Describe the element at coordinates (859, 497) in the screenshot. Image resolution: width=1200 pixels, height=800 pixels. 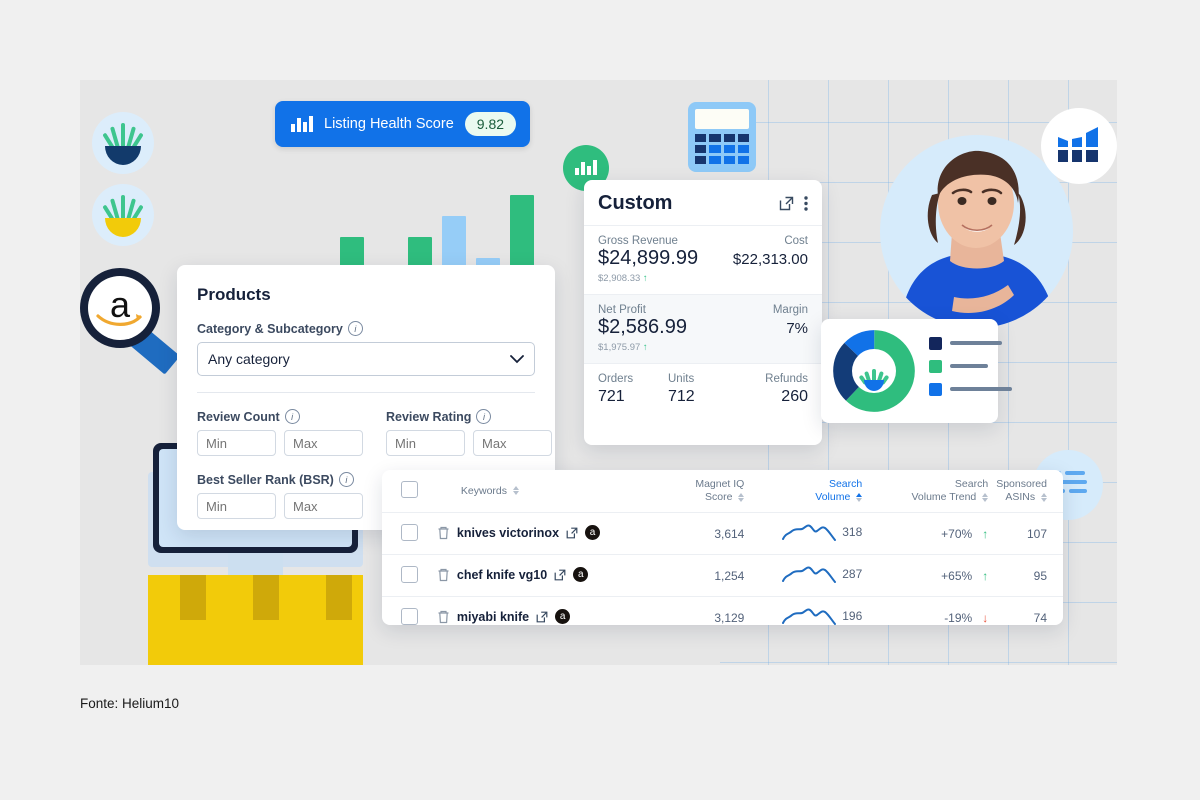
I see `sort-icon-active` at that location.